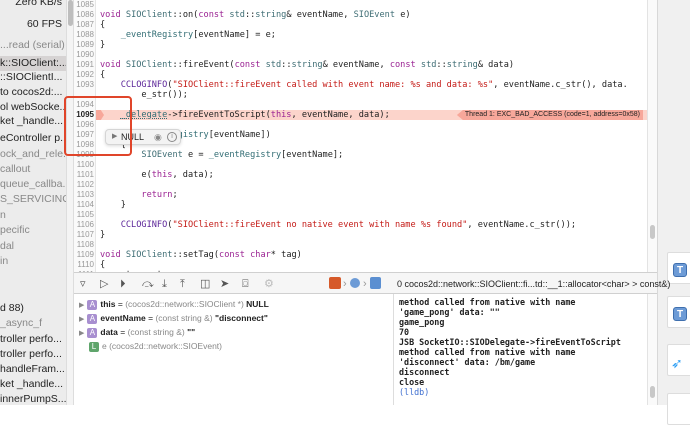  Describe the element at coordinates (652, 136) in the screenshot. I see `editor-scrollbar` at that location.